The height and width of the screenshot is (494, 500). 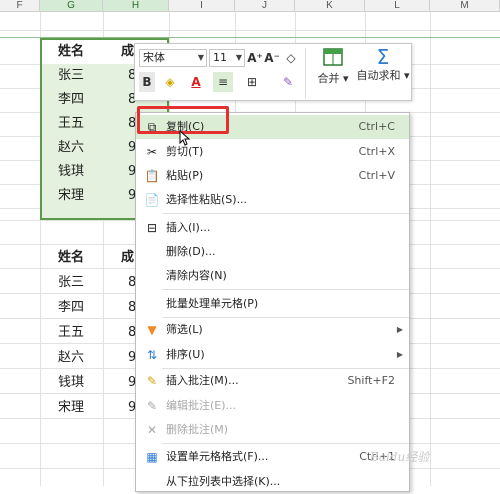 What do you see at coordinates (173, 58) in the screenshot?
I see `font-name-select: 宋体 ▼` at bounding box center [173, 58].